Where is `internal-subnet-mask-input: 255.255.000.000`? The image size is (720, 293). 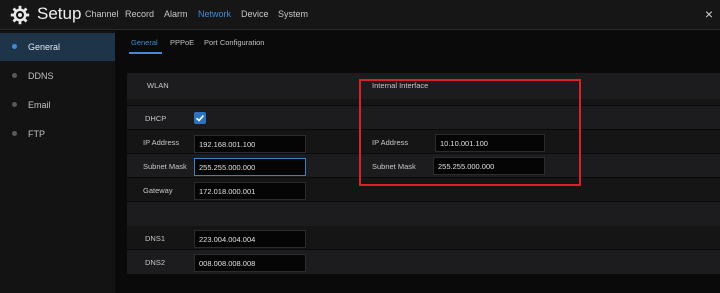 internal-subnet-mask-input: 255.255.000.000 is located at coordinates (489, 166).